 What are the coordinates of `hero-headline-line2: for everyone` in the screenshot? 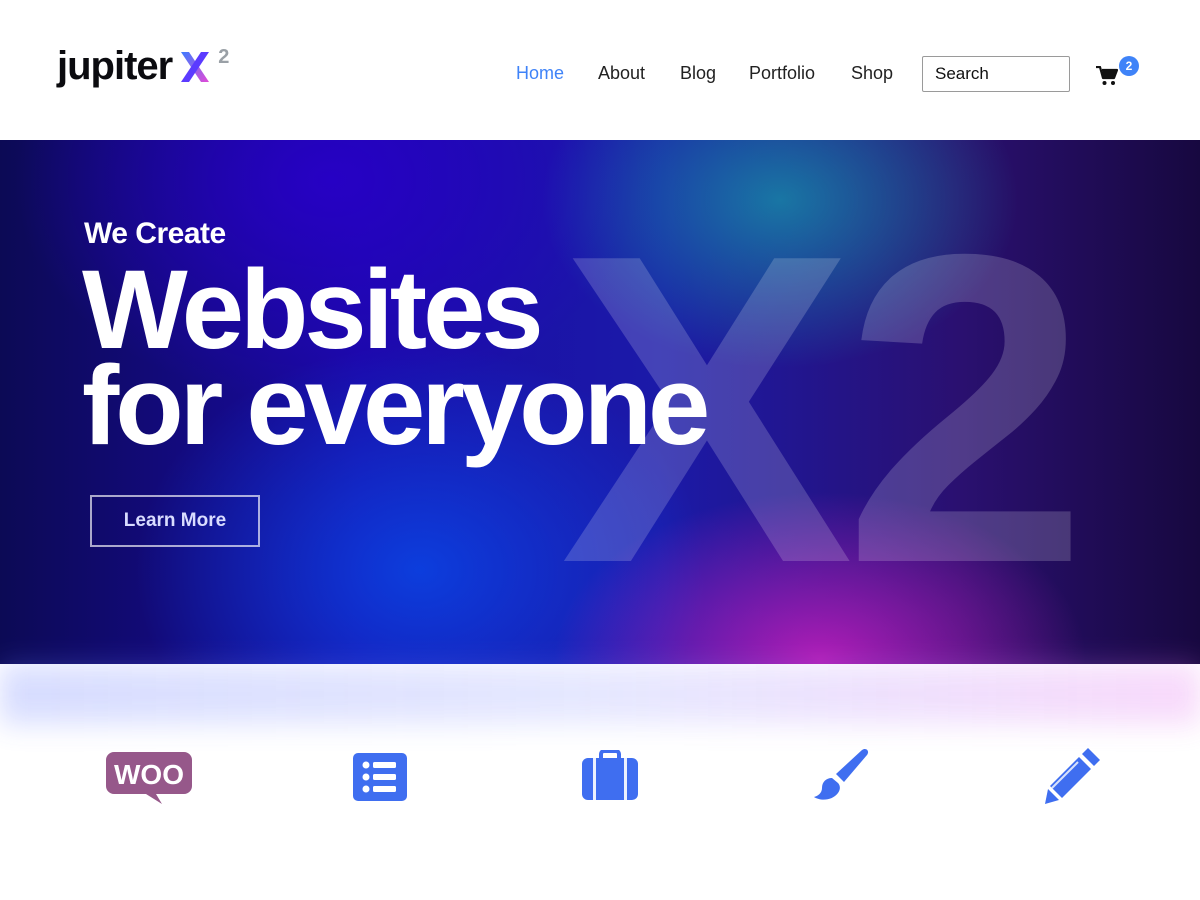 It's located at (396, 405).